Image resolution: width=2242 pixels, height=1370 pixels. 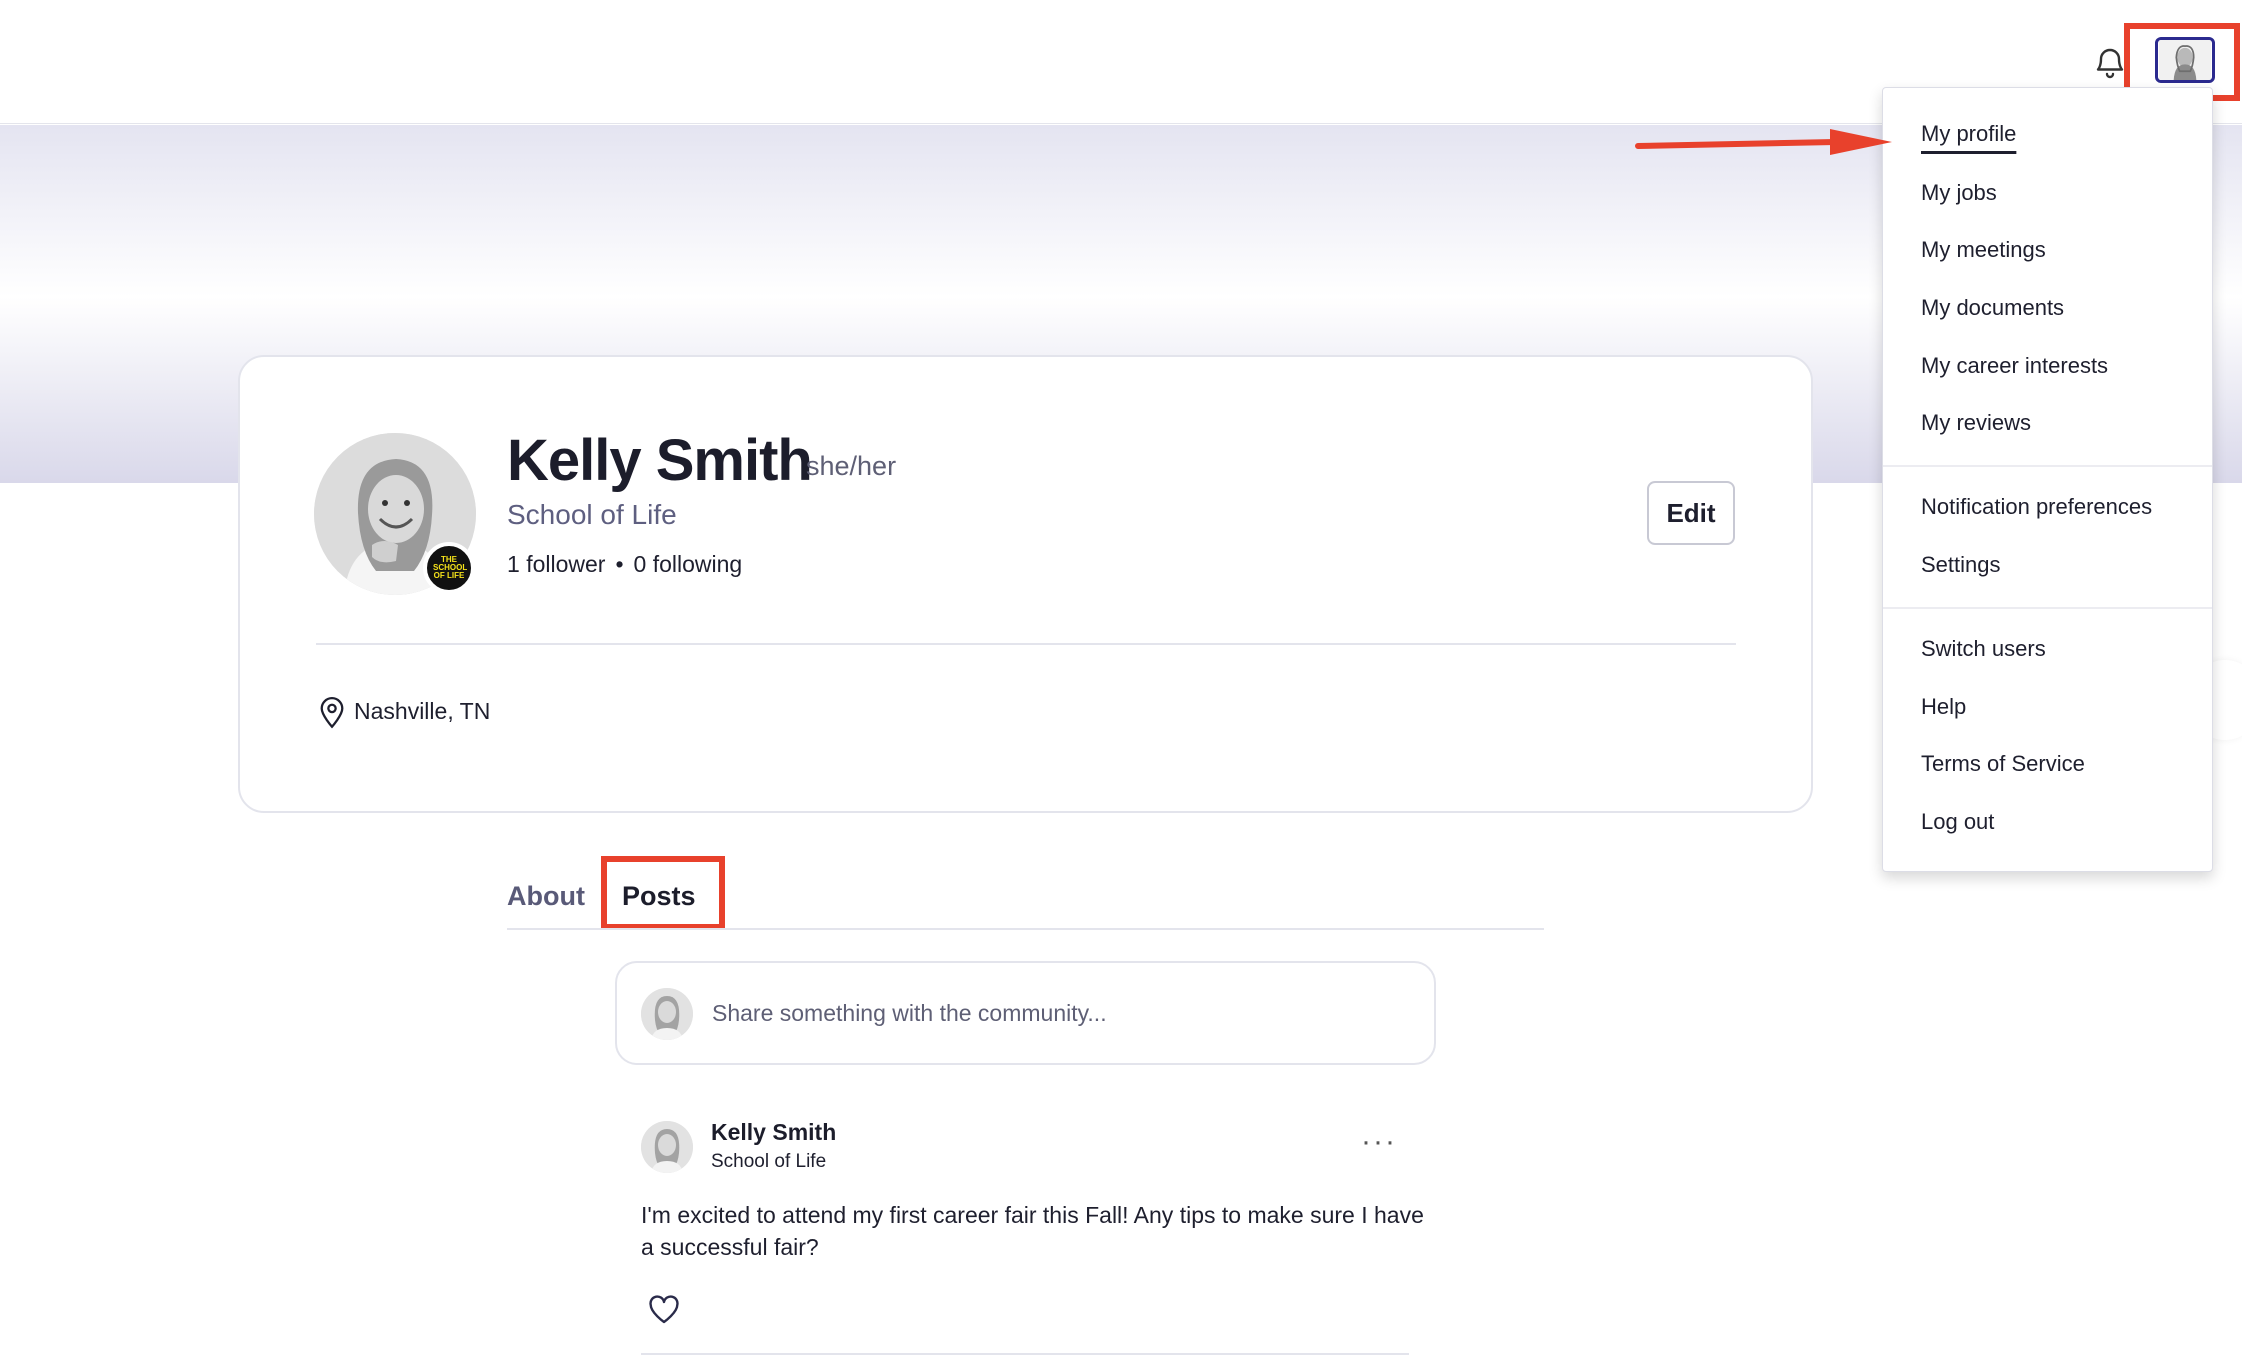 What do you see at coordinates (332, 713) in the screenshot?
I see `location-pin-icon` at bounding box center [332, 713].